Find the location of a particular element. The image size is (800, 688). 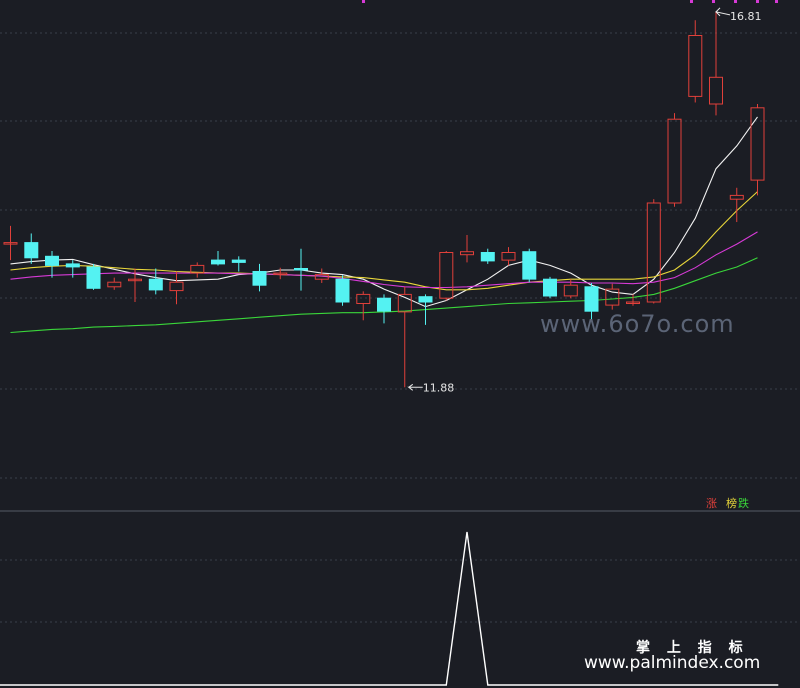

legend-up: 涨 is located at coordinates (711, 503).